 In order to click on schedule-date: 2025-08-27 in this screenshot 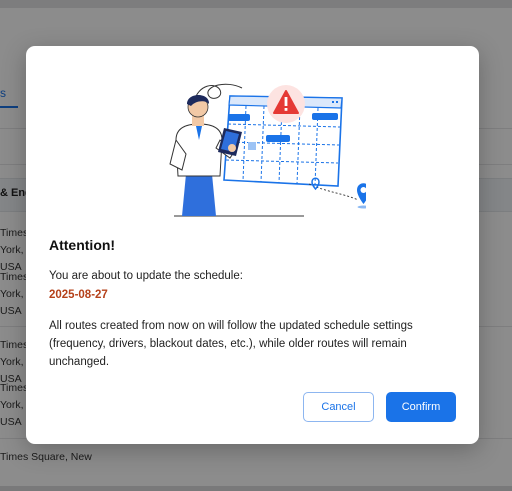, I will do `click(78, 295)`.